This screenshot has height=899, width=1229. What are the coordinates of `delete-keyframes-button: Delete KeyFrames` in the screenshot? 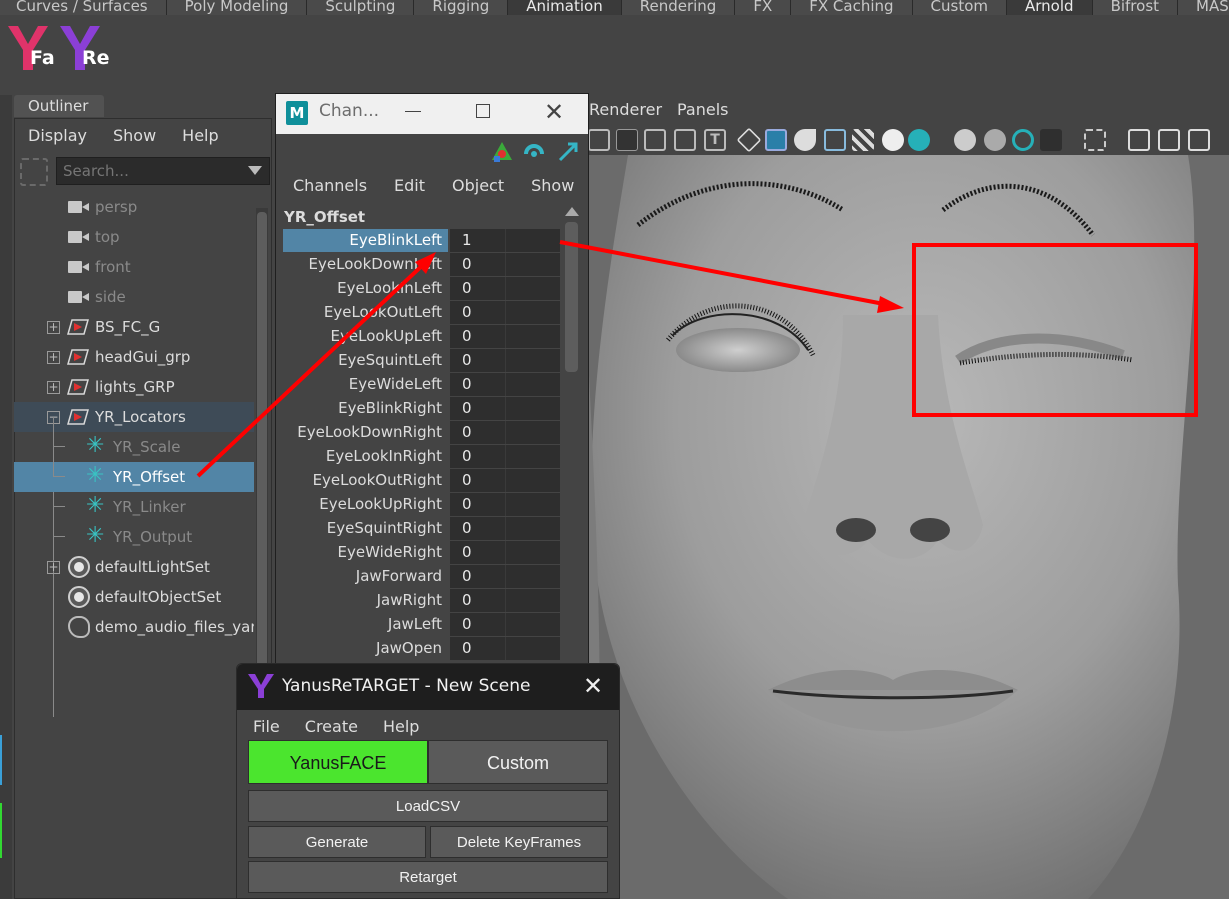 It's located at (519, 842).